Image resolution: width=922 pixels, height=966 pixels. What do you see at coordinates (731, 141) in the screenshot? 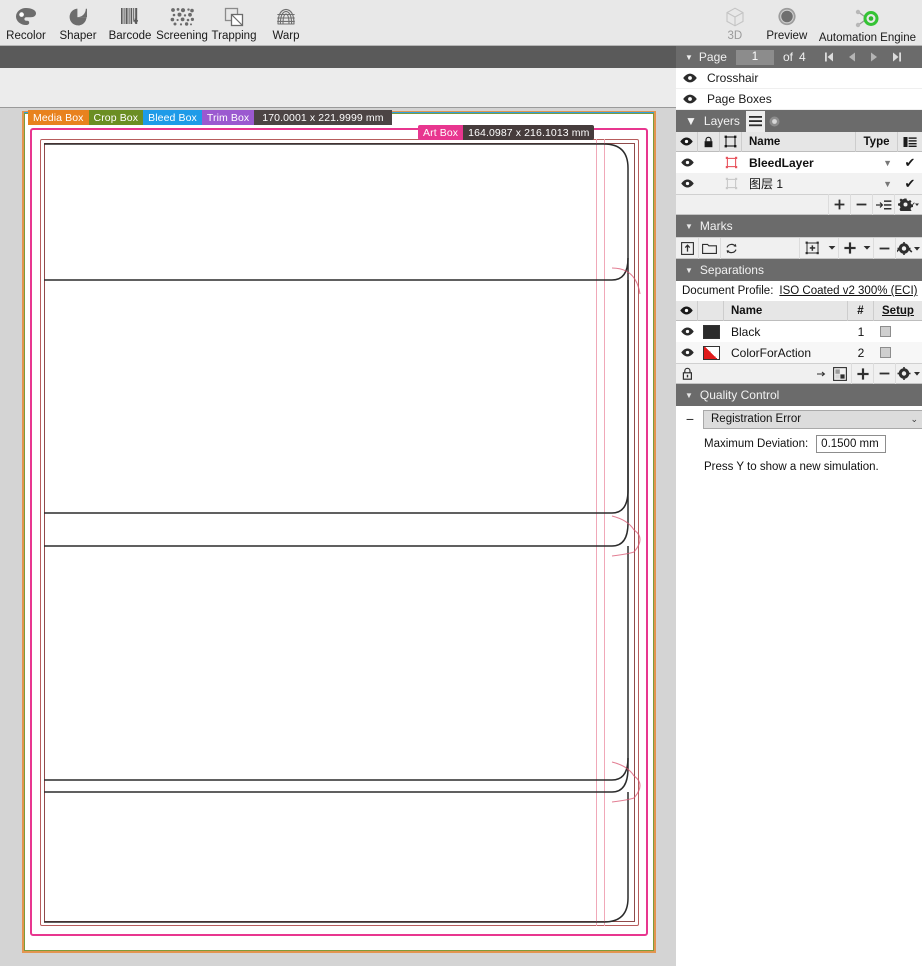
I see `select-column-icon` at bounding box center [731, 141].